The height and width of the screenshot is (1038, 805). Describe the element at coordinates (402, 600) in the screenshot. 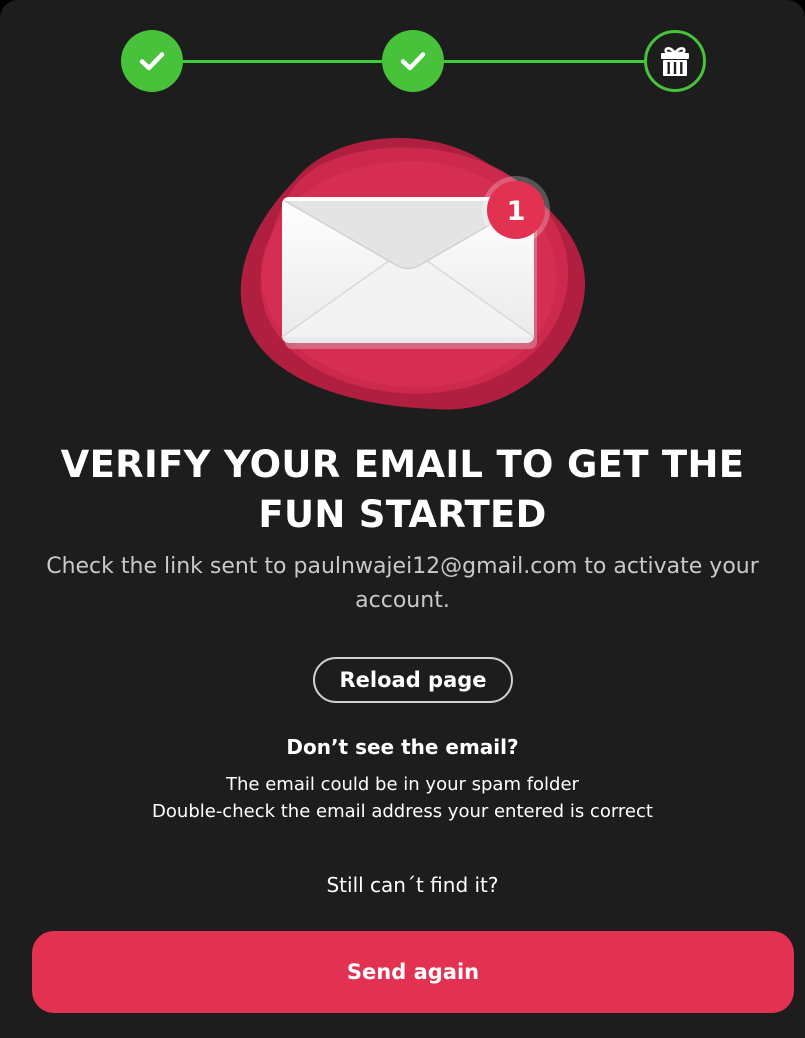

I see `instructions-line-2: account.` at that location.